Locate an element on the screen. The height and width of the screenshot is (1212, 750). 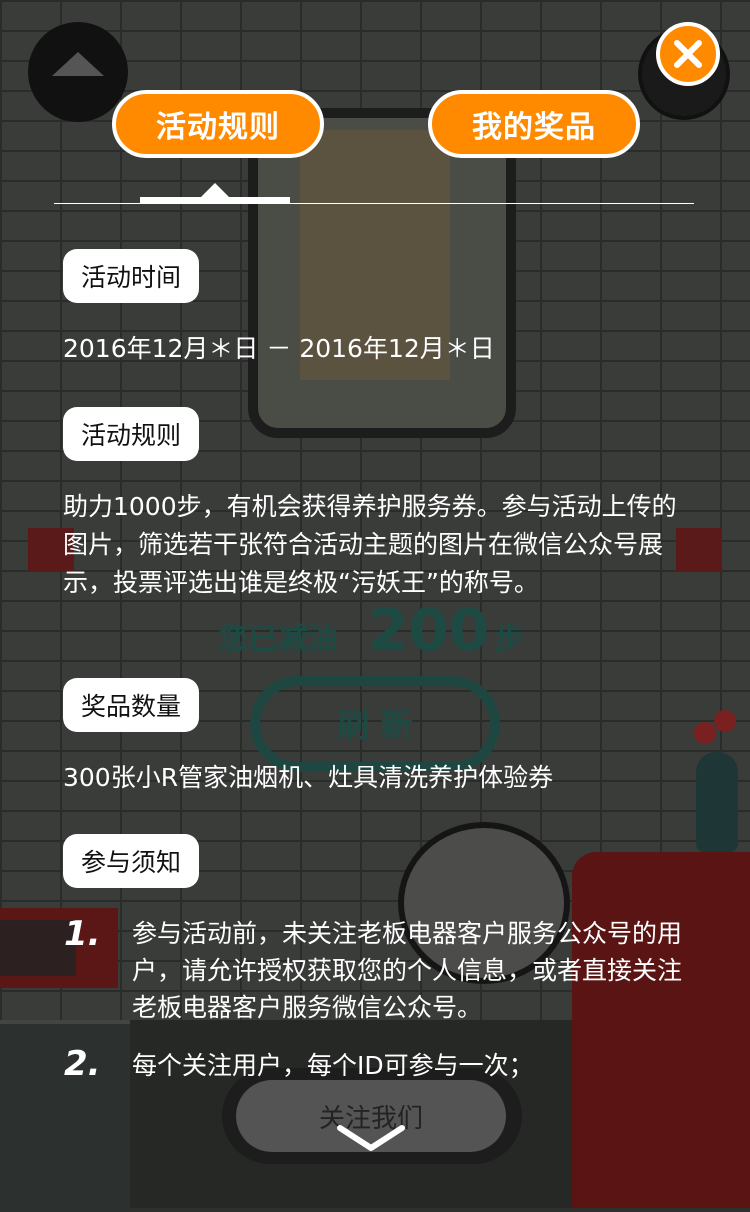
close-icon is located at coordinates (688, 54).